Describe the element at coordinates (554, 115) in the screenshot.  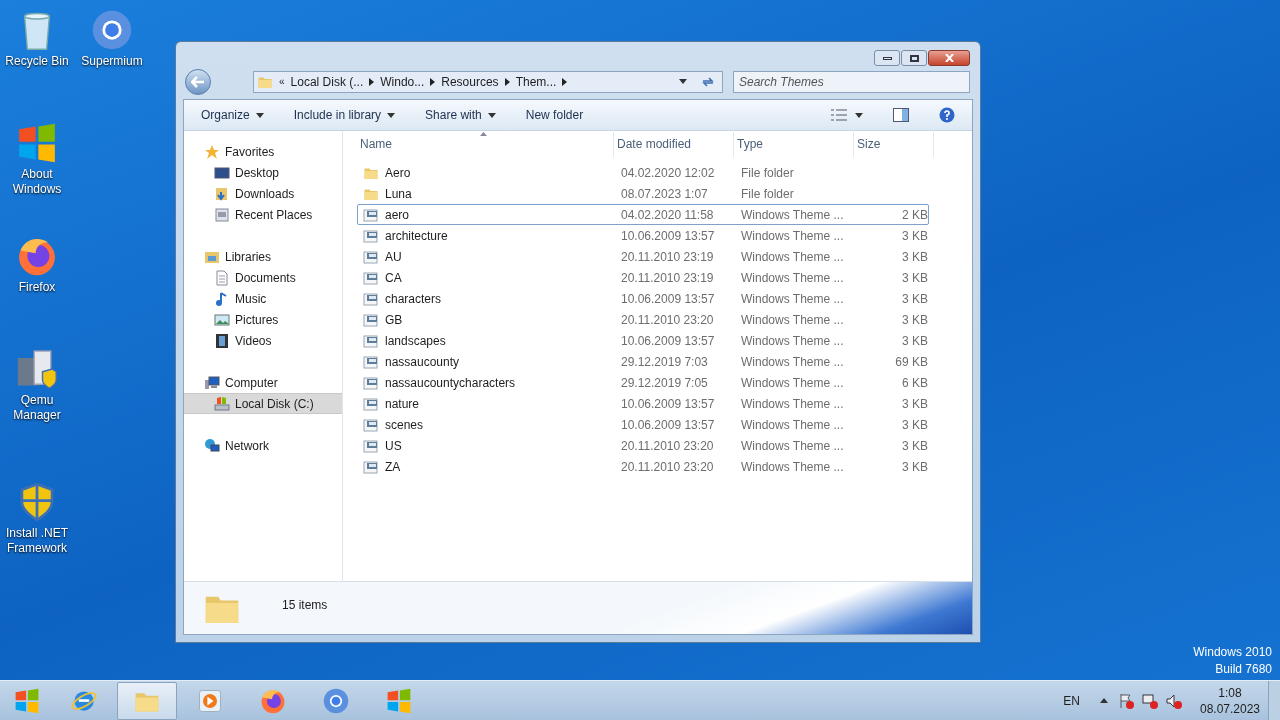
I see `toolbar-button: New folder` at that location.